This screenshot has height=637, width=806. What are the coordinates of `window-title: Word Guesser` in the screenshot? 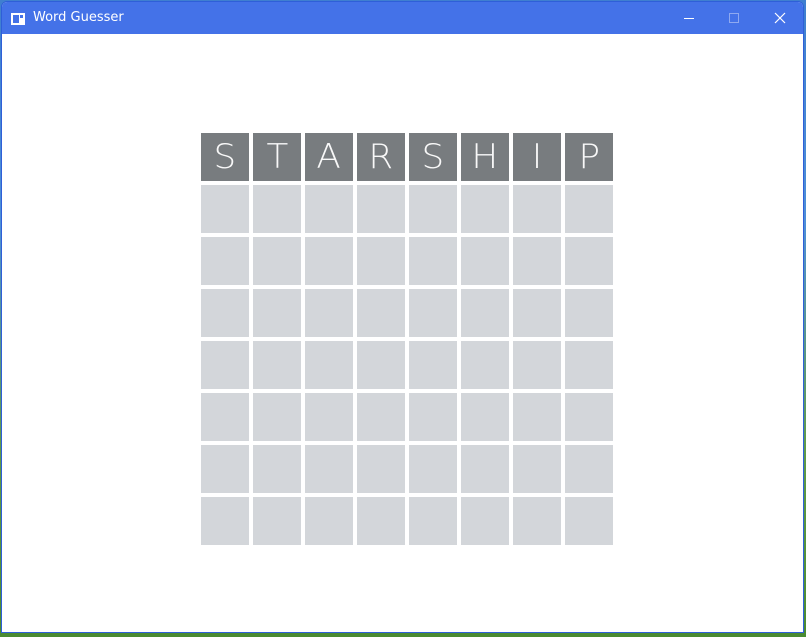 It's located at (78, 17).